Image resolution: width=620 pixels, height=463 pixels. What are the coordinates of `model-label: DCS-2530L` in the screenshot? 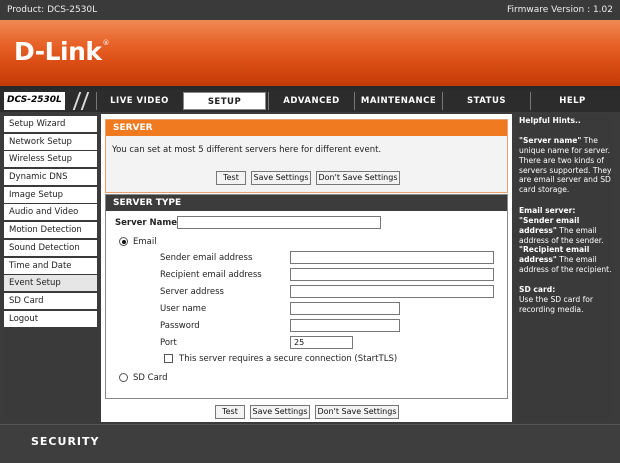 It's located at (34, 101).